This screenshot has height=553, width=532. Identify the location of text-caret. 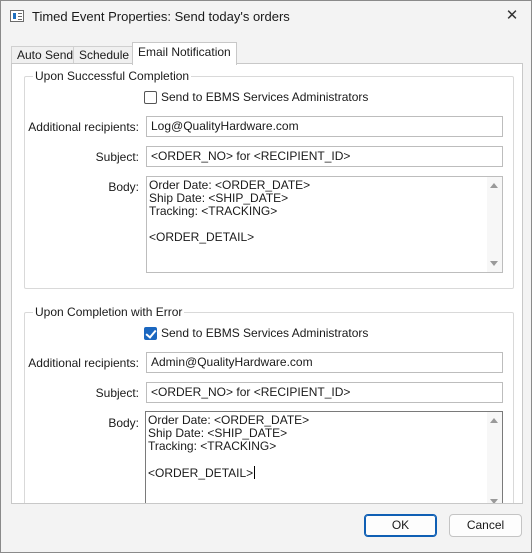
(255, 472).